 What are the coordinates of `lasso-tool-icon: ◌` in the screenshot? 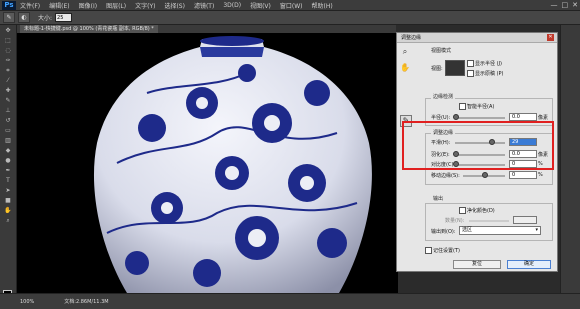 It's located at (8, 50).